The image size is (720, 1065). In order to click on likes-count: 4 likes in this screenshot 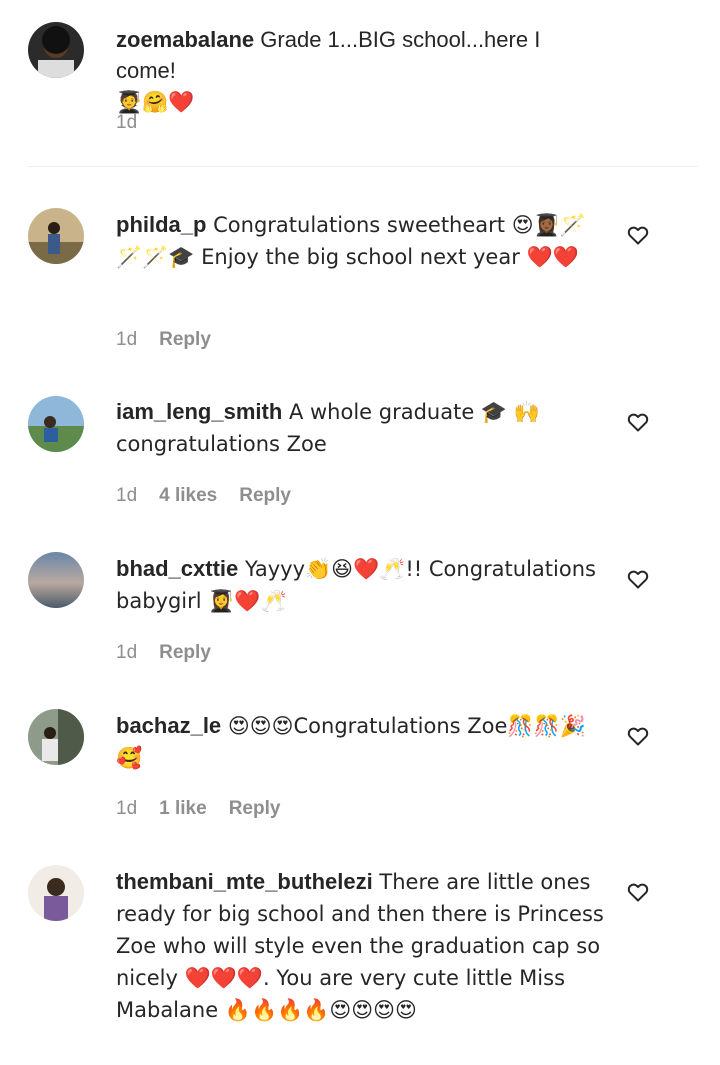, I will do `click(188, 496)`.